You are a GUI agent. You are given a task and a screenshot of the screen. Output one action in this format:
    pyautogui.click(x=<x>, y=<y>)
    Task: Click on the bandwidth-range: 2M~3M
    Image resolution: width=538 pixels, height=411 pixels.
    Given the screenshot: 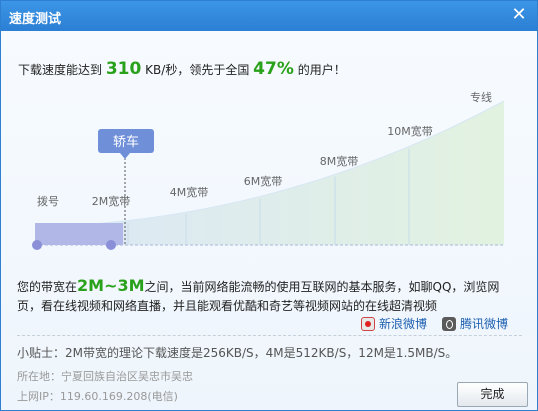 What is the action you would take?
    pyautogui.click(x=111, y=285)
    